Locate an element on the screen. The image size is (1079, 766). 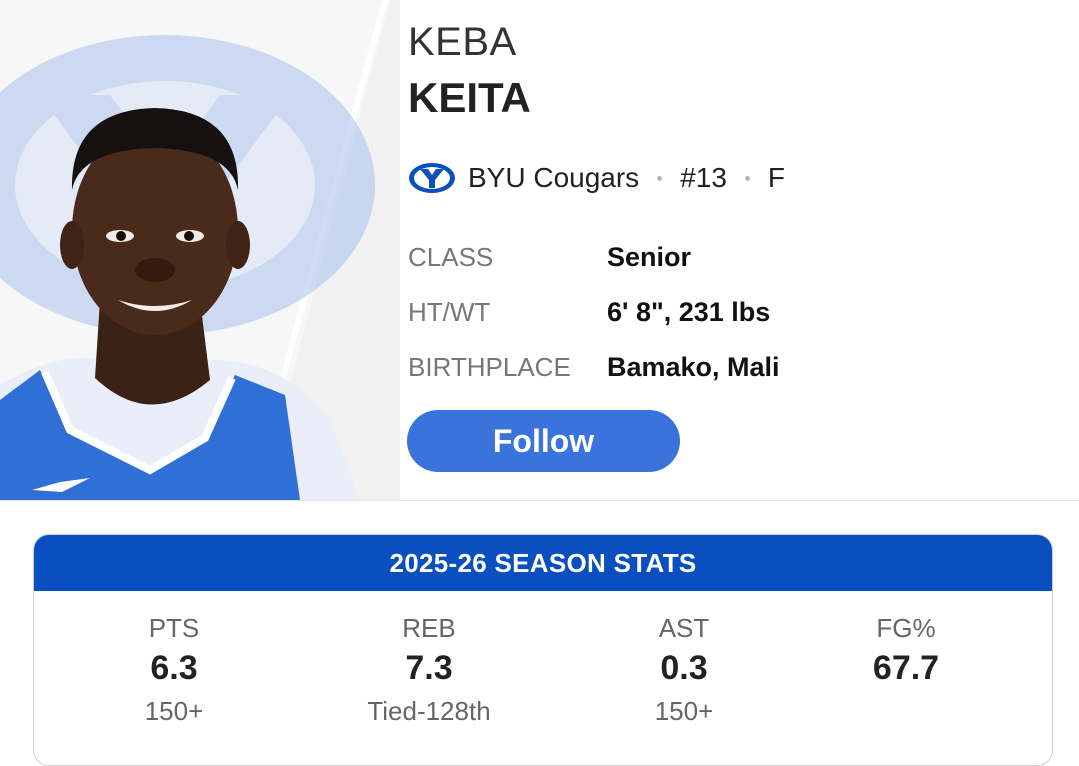
player-position: F is located at coordinates (776, 177).